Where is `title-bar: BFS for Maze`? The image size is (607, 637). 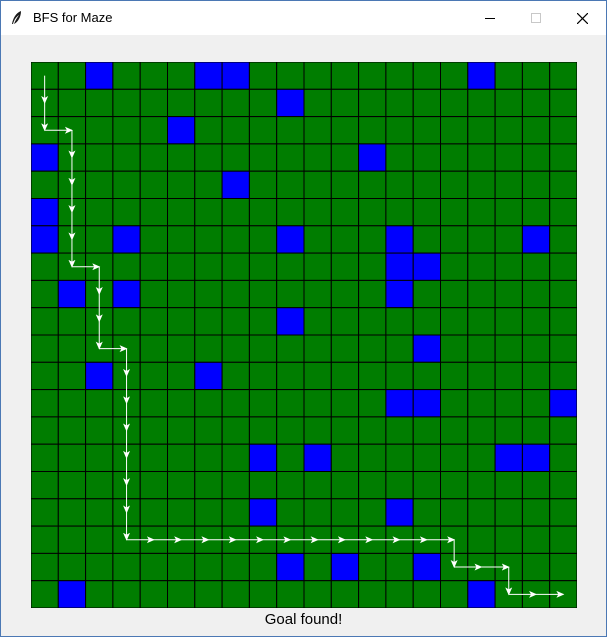 title-bar: BFS for Maze is located at coordinates (303, 18).